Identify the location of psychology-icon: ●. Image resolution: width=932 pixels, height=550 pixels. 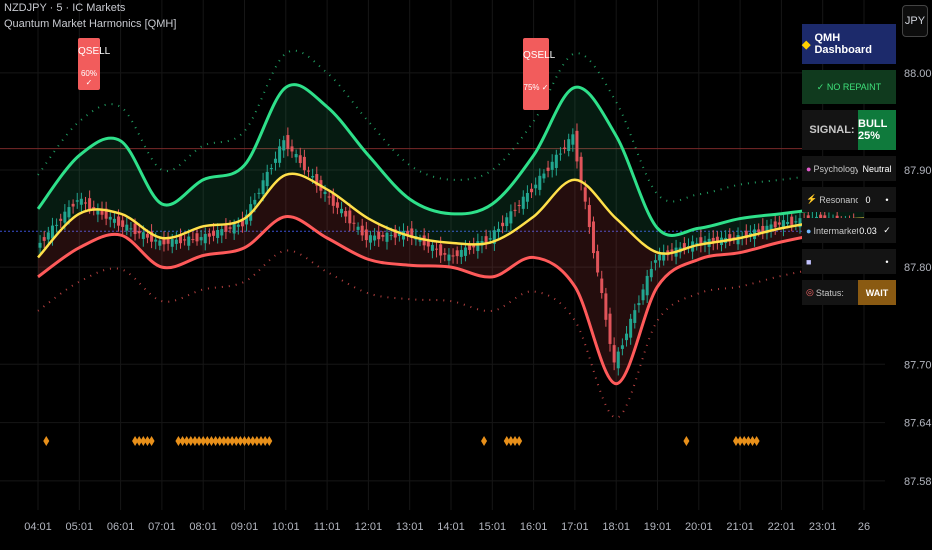
(809, 168).